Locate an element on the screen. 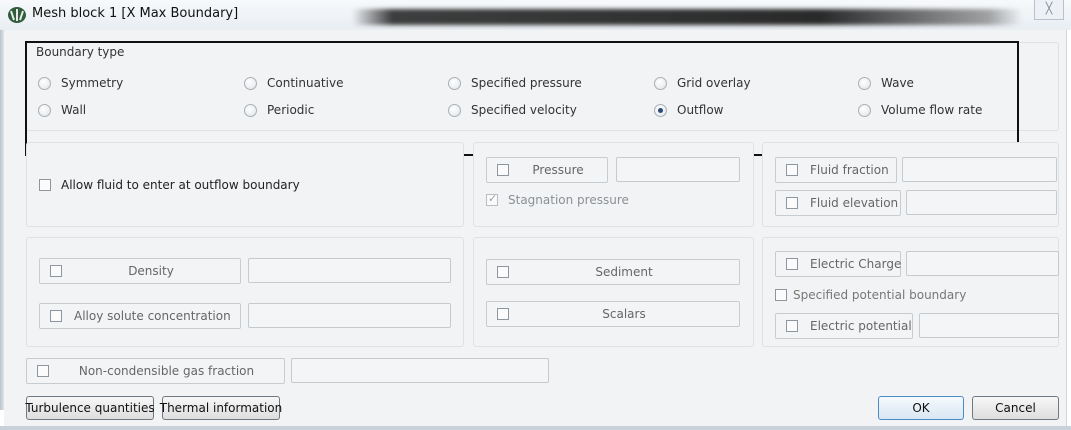  cancel-button: Cancel is located at coordinates (1015, 408).